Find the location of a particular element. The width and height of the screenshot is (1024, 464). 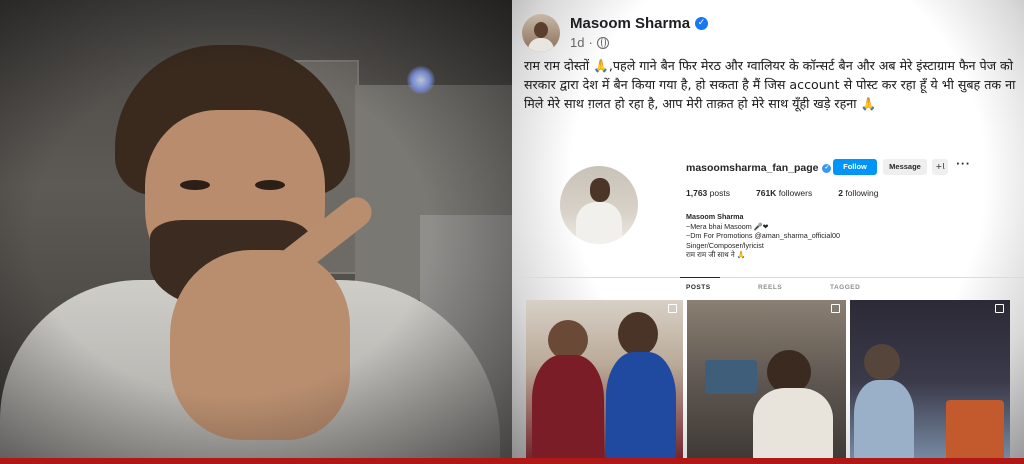

tab-reels: REELS is located at coordinates (770, 287).